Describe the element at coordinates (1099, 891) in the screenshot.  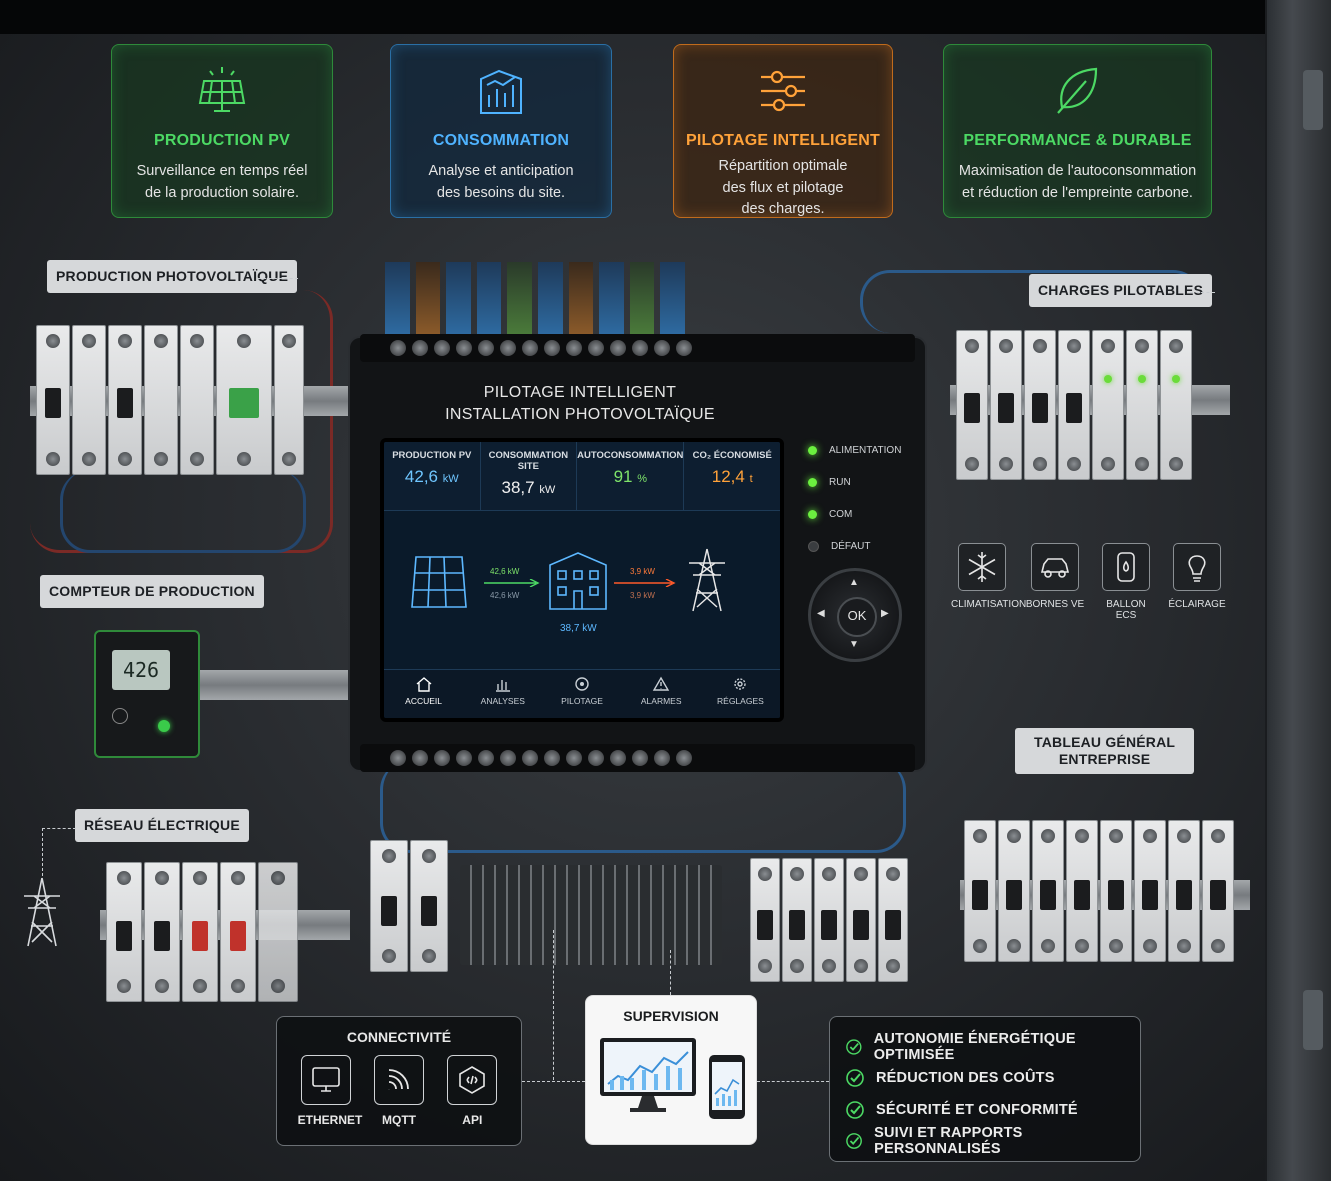
I see `main-board-breakers` at that location.